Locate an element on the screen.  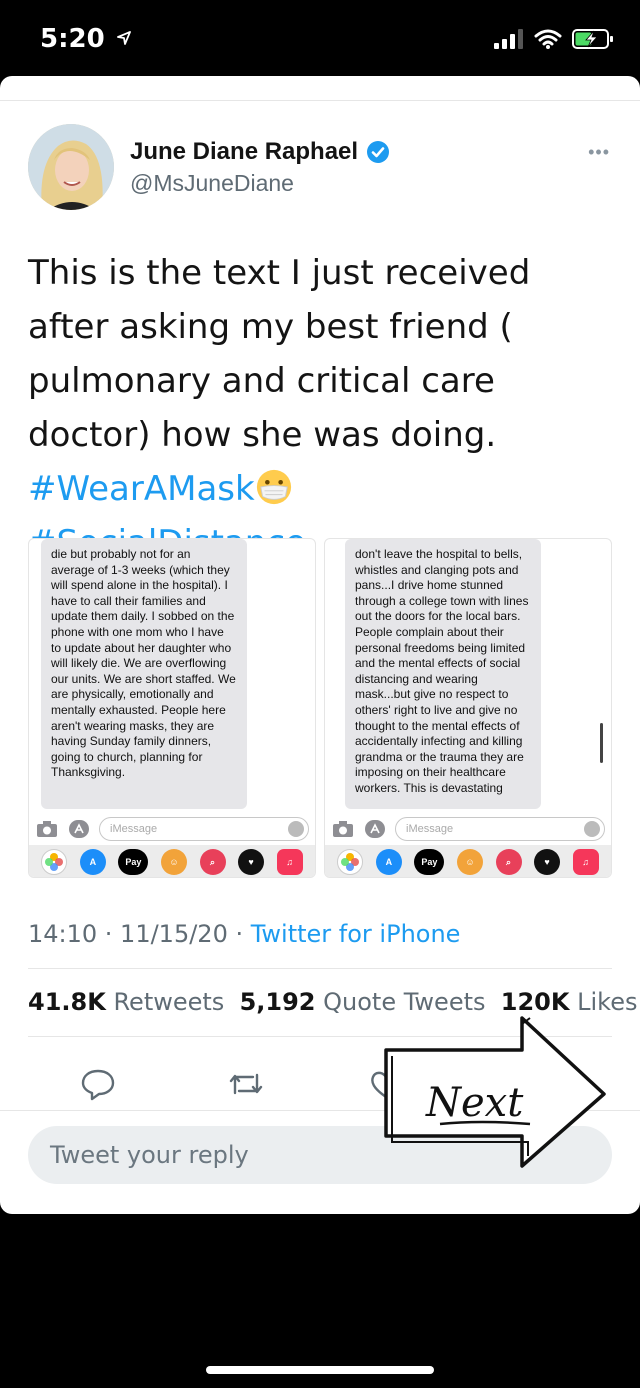
wifi-icon is located at coordinates (548, 39).